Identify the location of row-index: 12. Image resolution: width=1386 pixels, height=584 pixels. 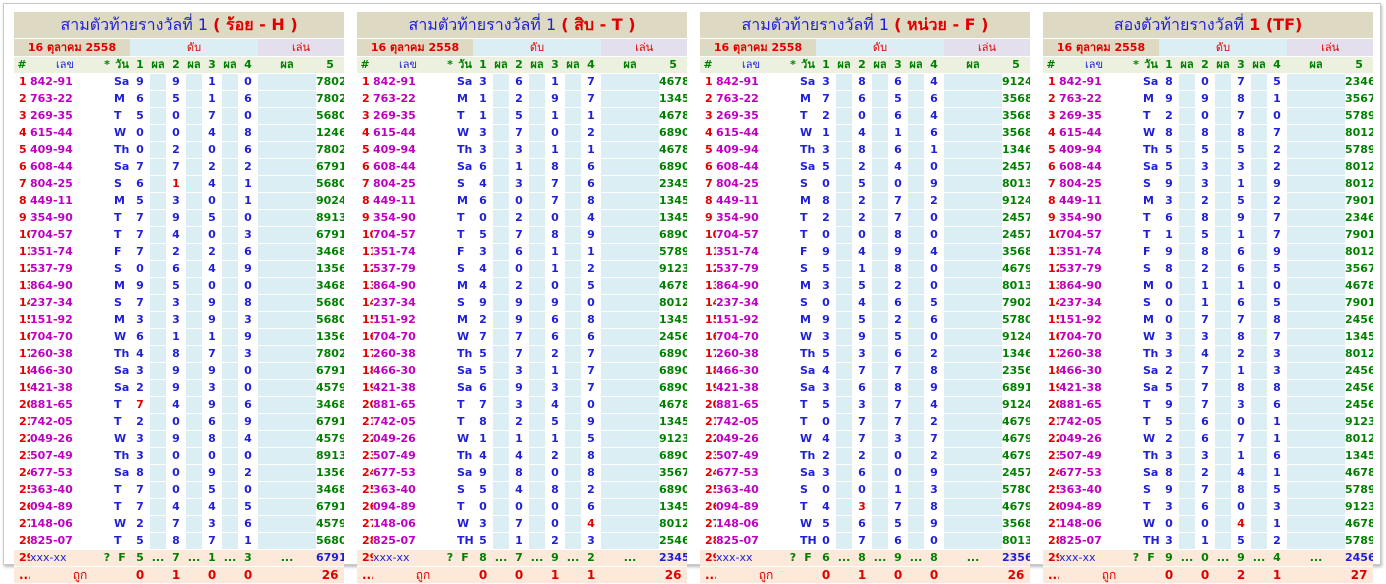
(22, 269).